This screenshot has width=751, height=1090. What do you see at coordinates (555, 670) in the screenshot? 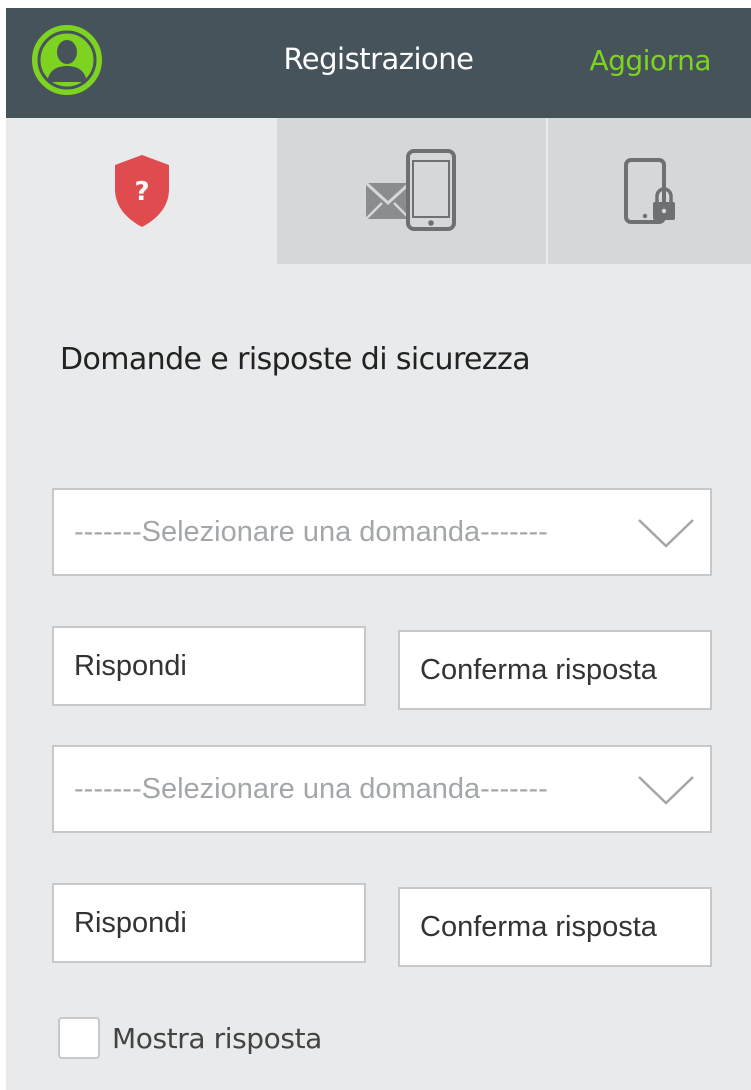
I see `confirm-answer-field-1: Conferma risposta` at bounding box center [555, 670].